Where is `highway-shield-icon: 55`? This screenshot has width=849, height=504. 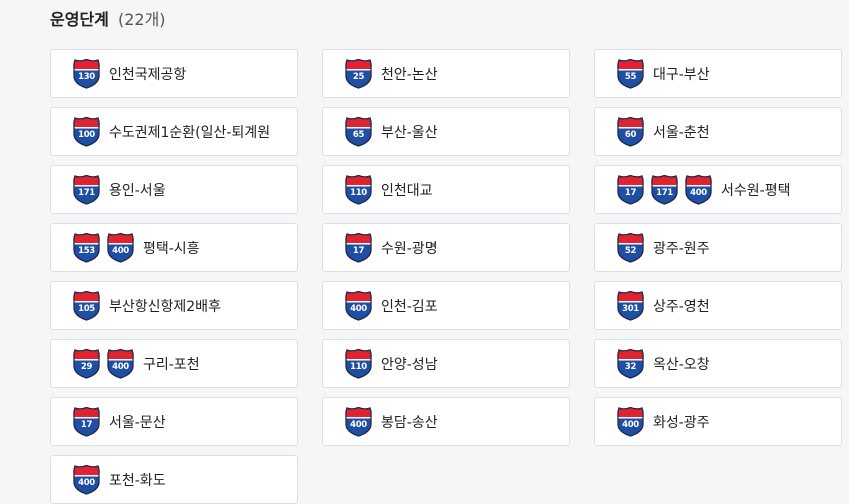
highway-shield-icon: 55 is located at coordinates (630, 73).